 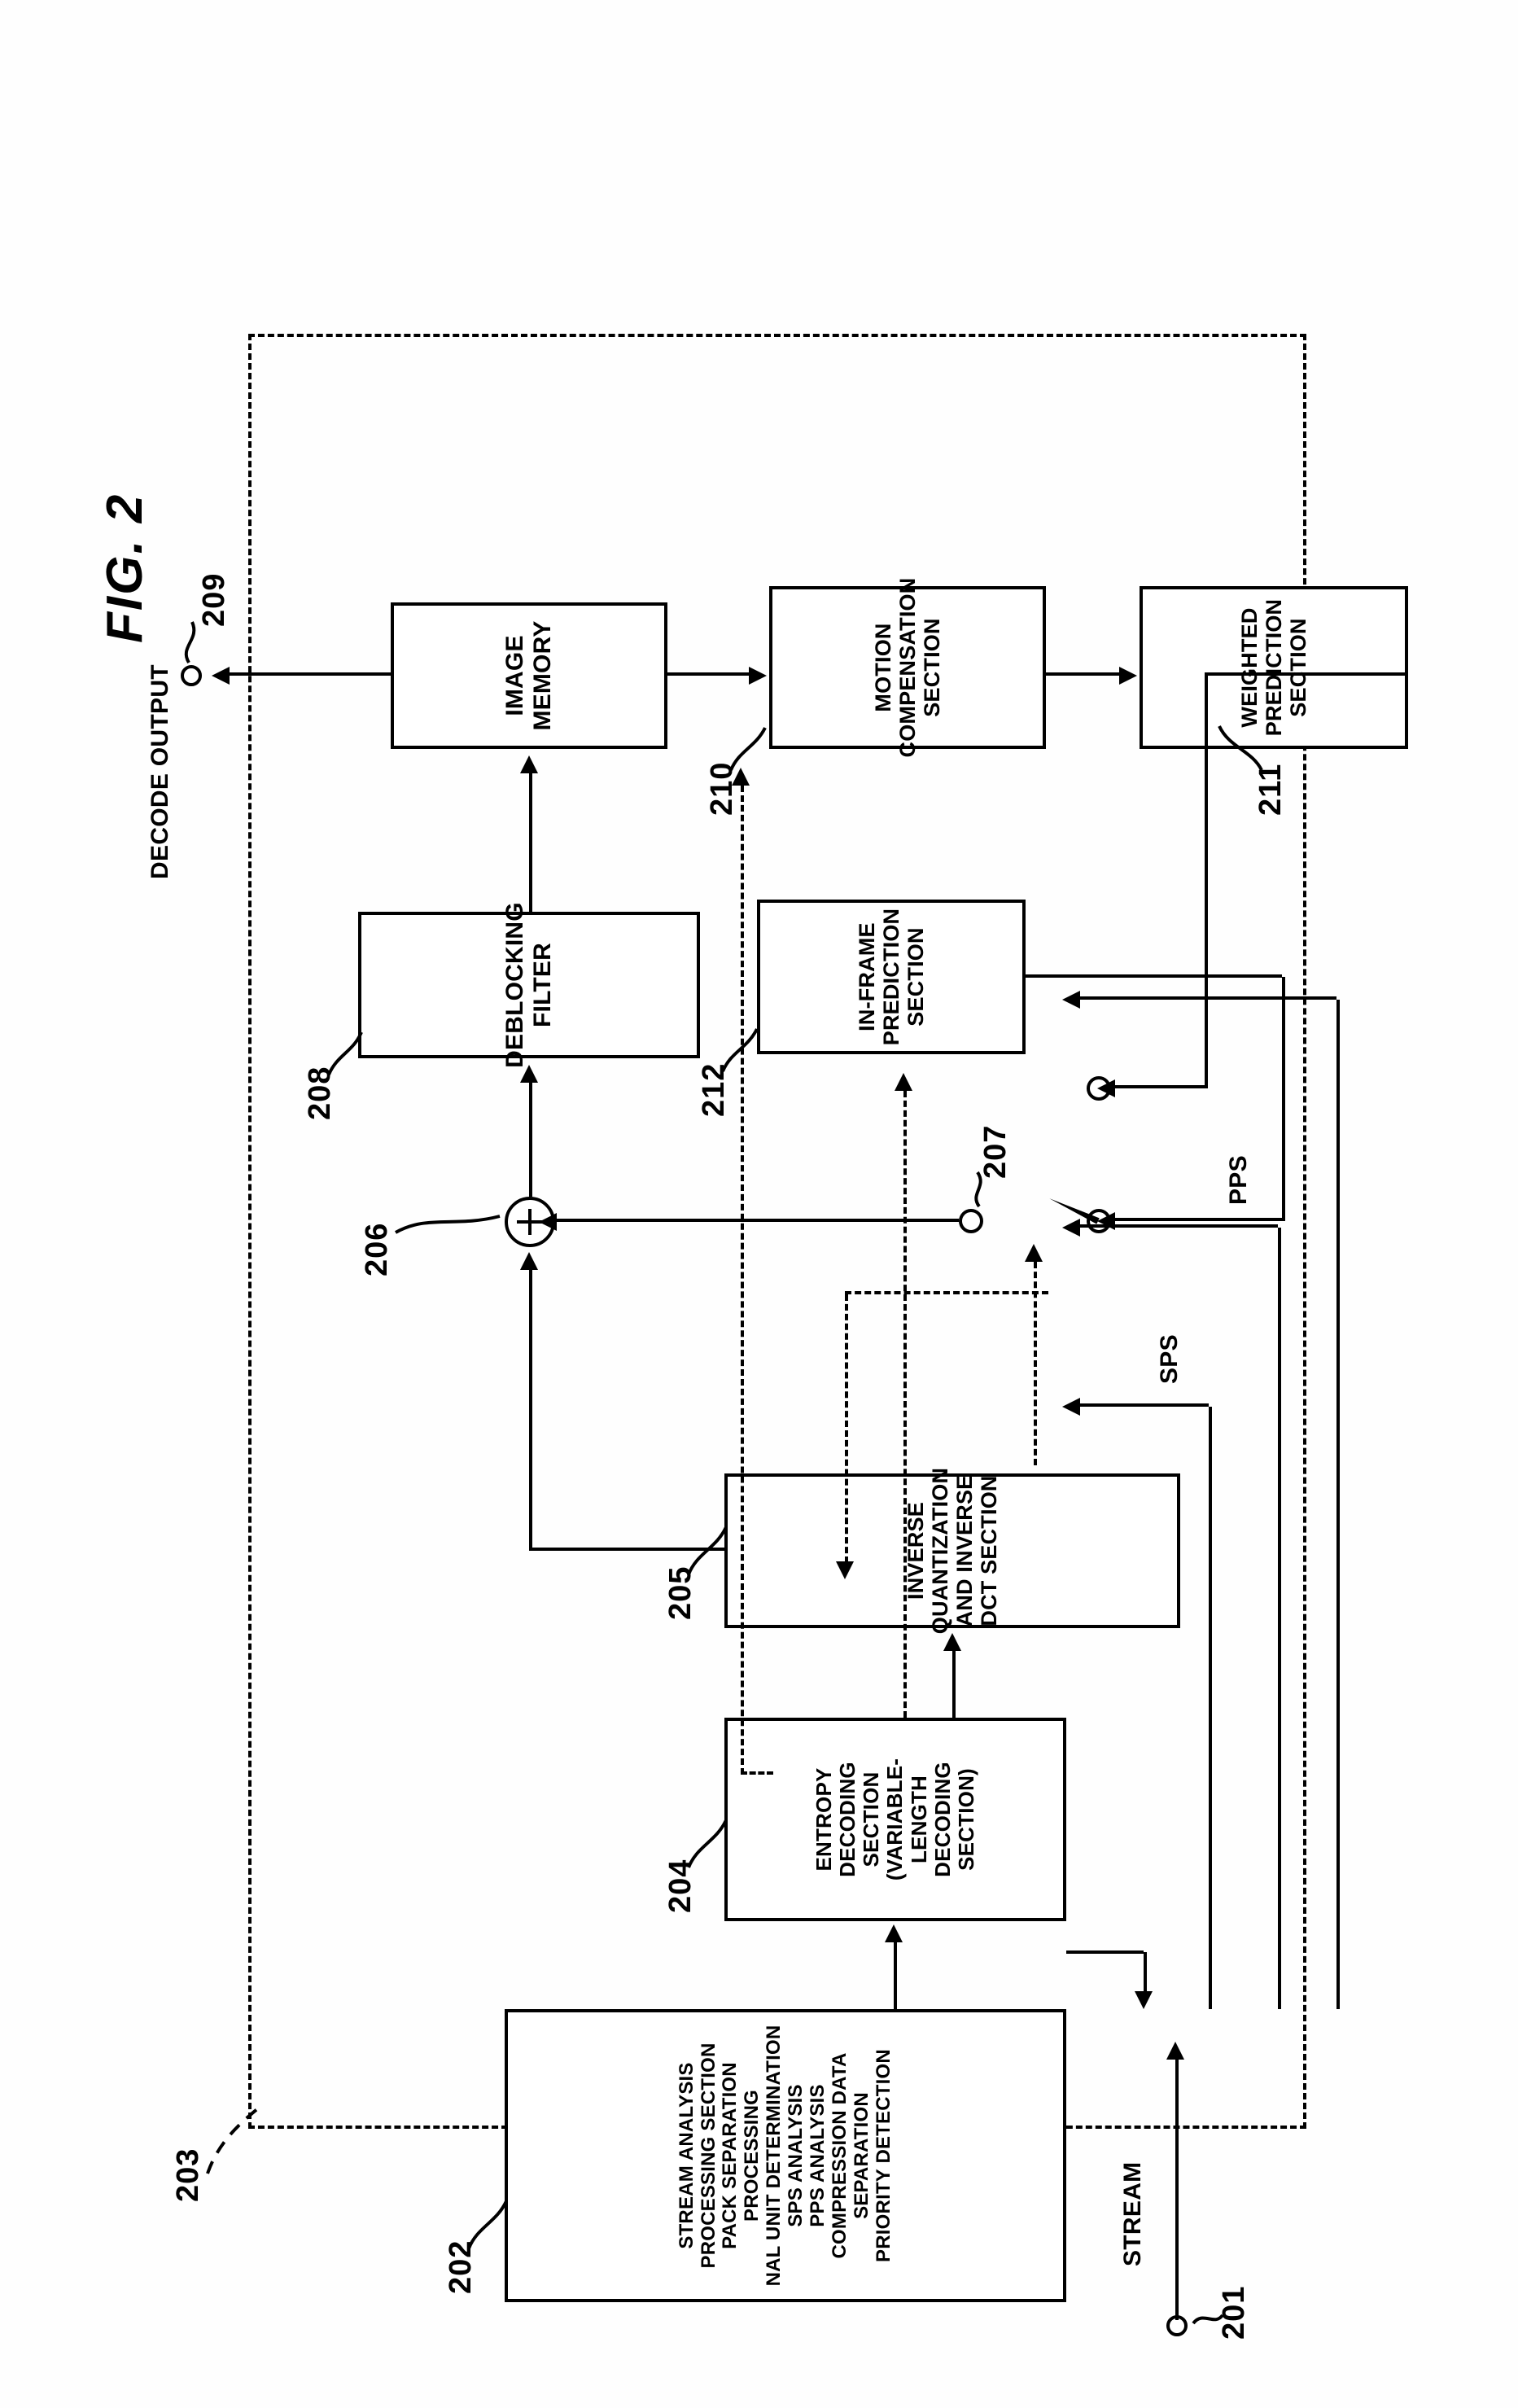 What do you see at coordinates (1071, 1000) in the screenshot?
I see `arrow-compression-up` at bounding box center [1071, 1000].